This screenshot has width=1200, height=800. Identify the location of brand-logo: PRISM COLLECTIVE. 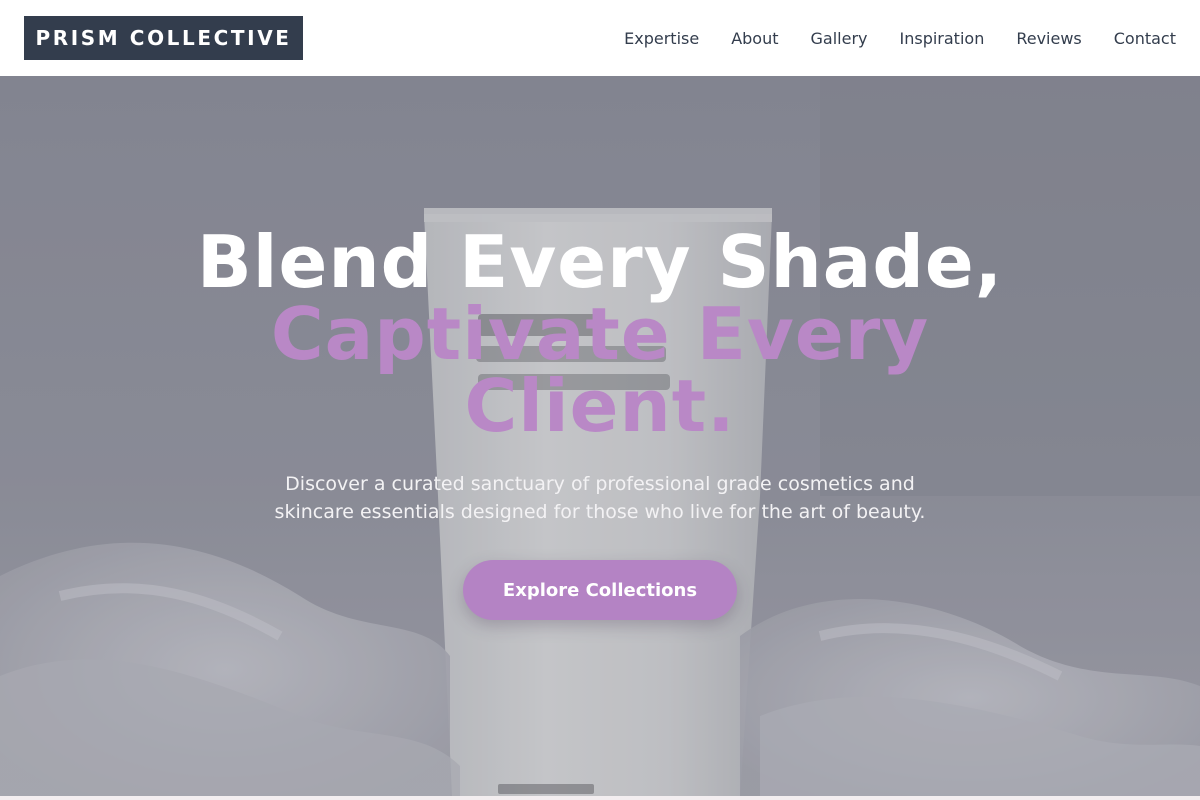
(163, 38).